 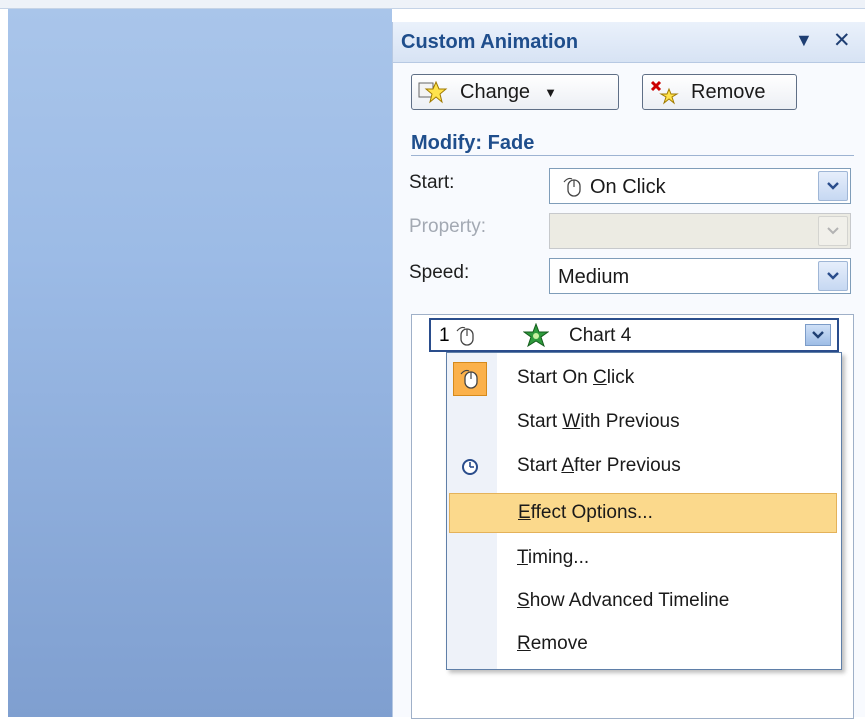 I want to click on speed-label: Speed:, so click(x=439, y=272).